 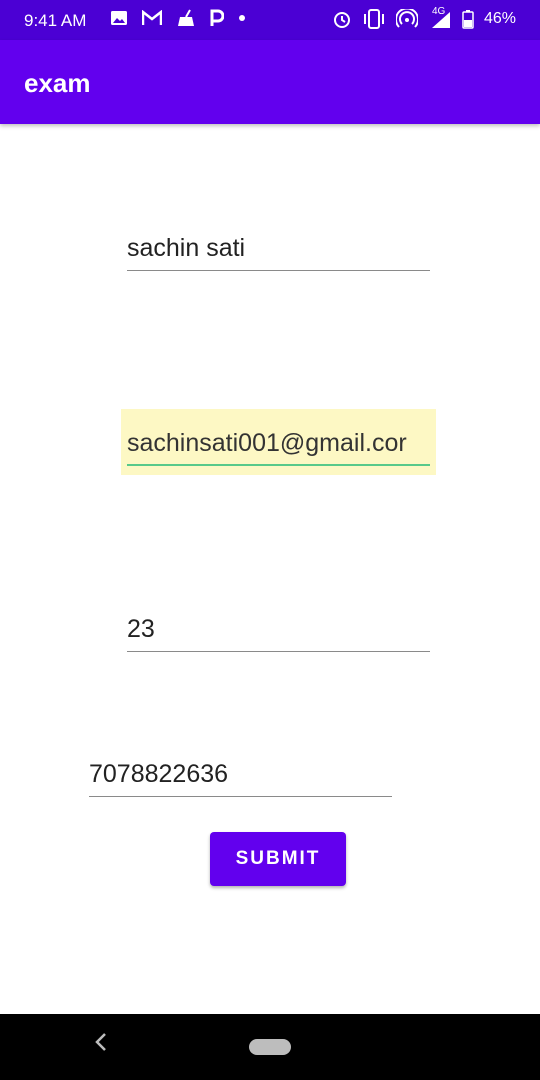 I want to click on system-status-icons: 4G 46%, so click(x=424, y=17).